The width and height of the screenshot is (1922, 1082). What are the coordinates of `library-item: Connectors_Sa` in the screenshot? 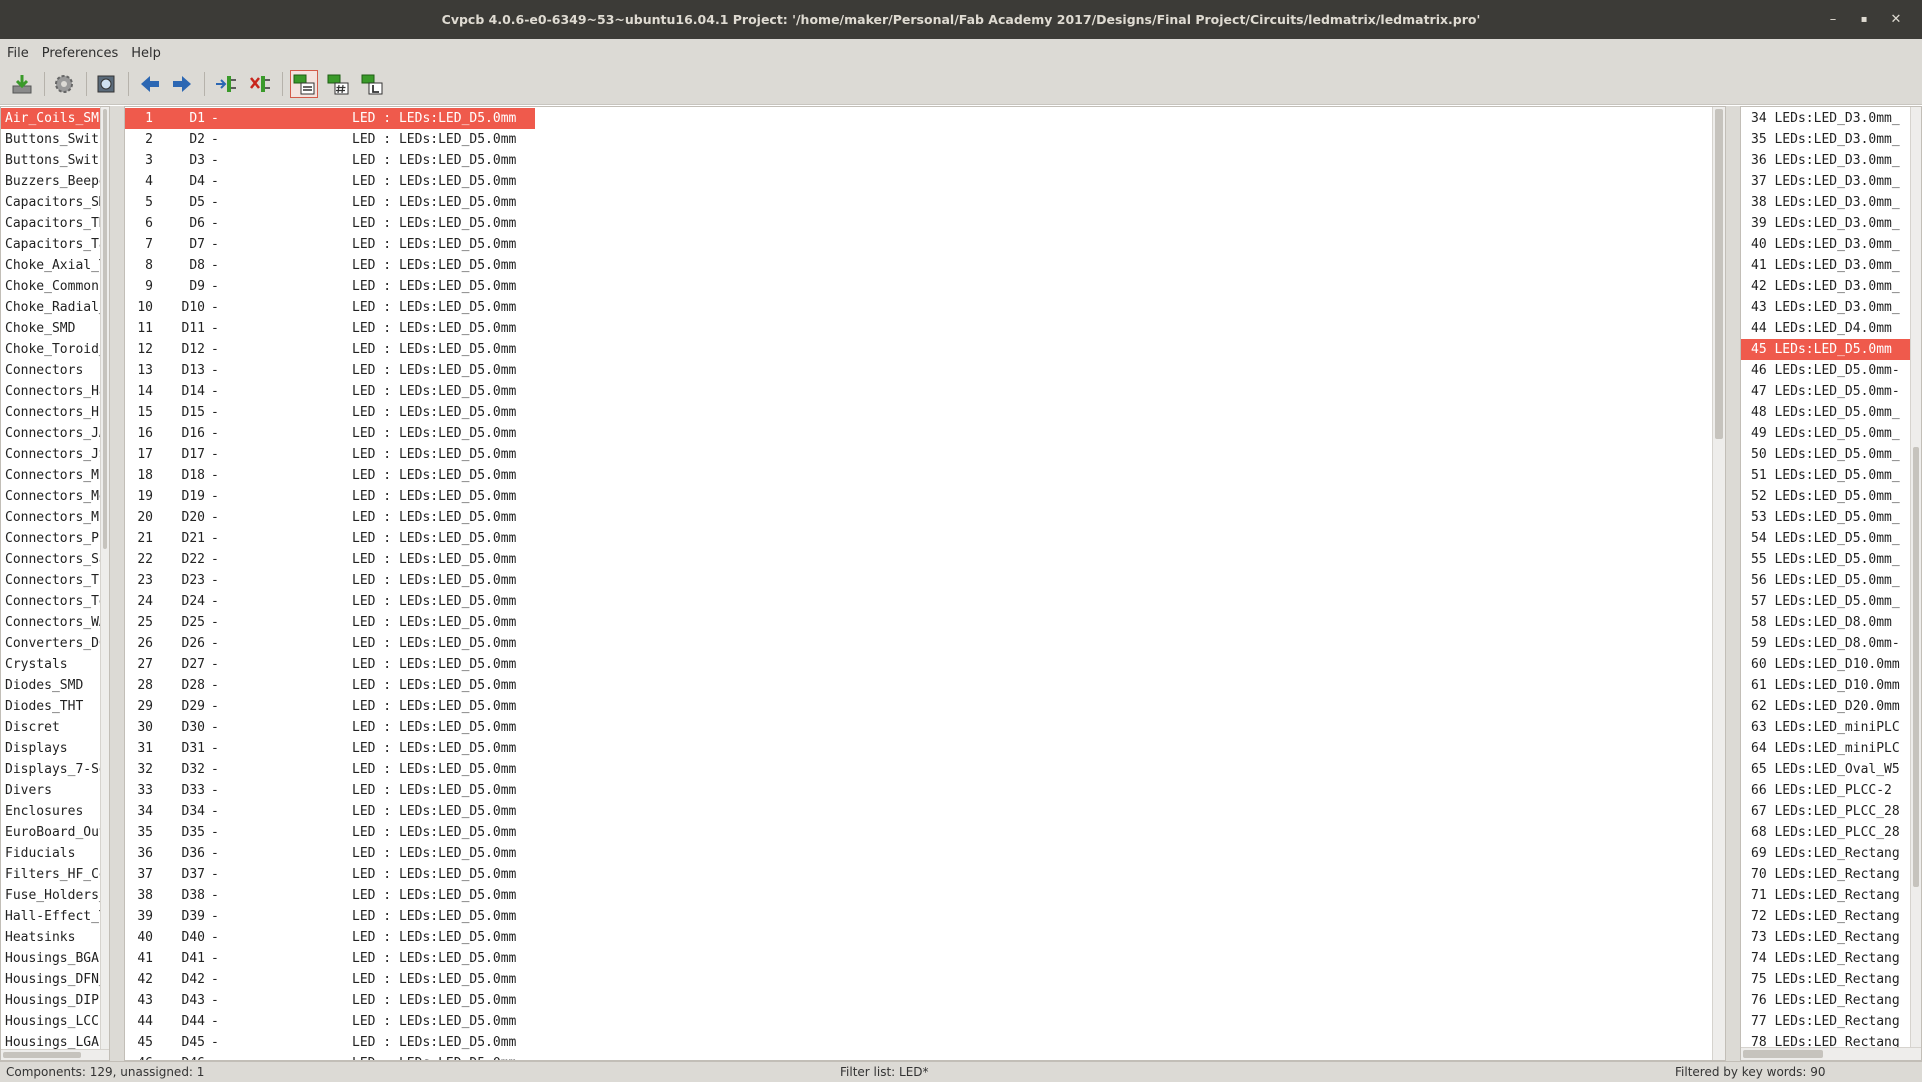 It's located at (54, 559).